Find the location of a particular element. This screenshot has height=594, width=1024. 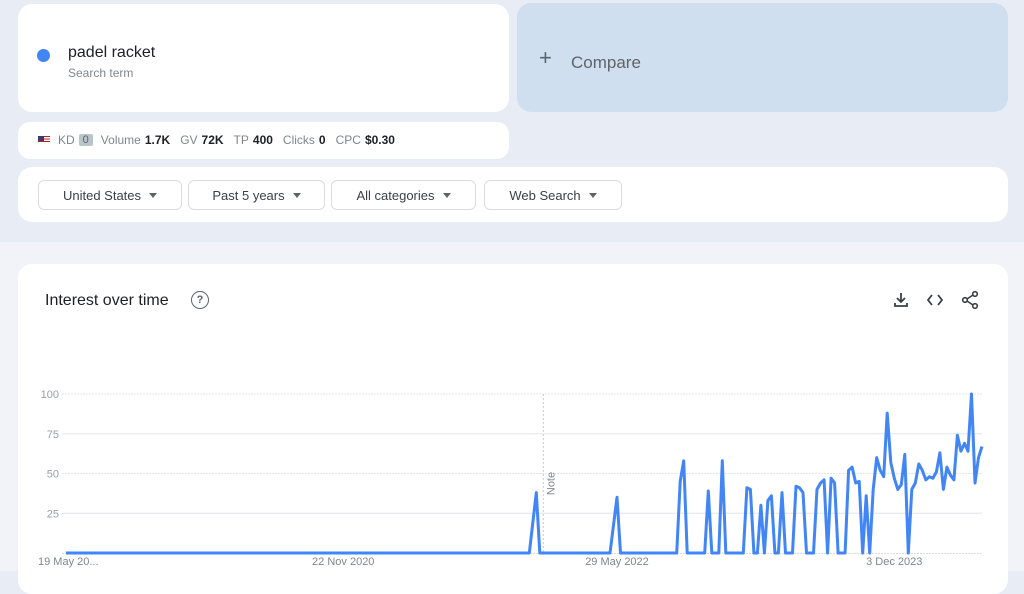

volume-label: Volume is located at coordinates (121, 140).